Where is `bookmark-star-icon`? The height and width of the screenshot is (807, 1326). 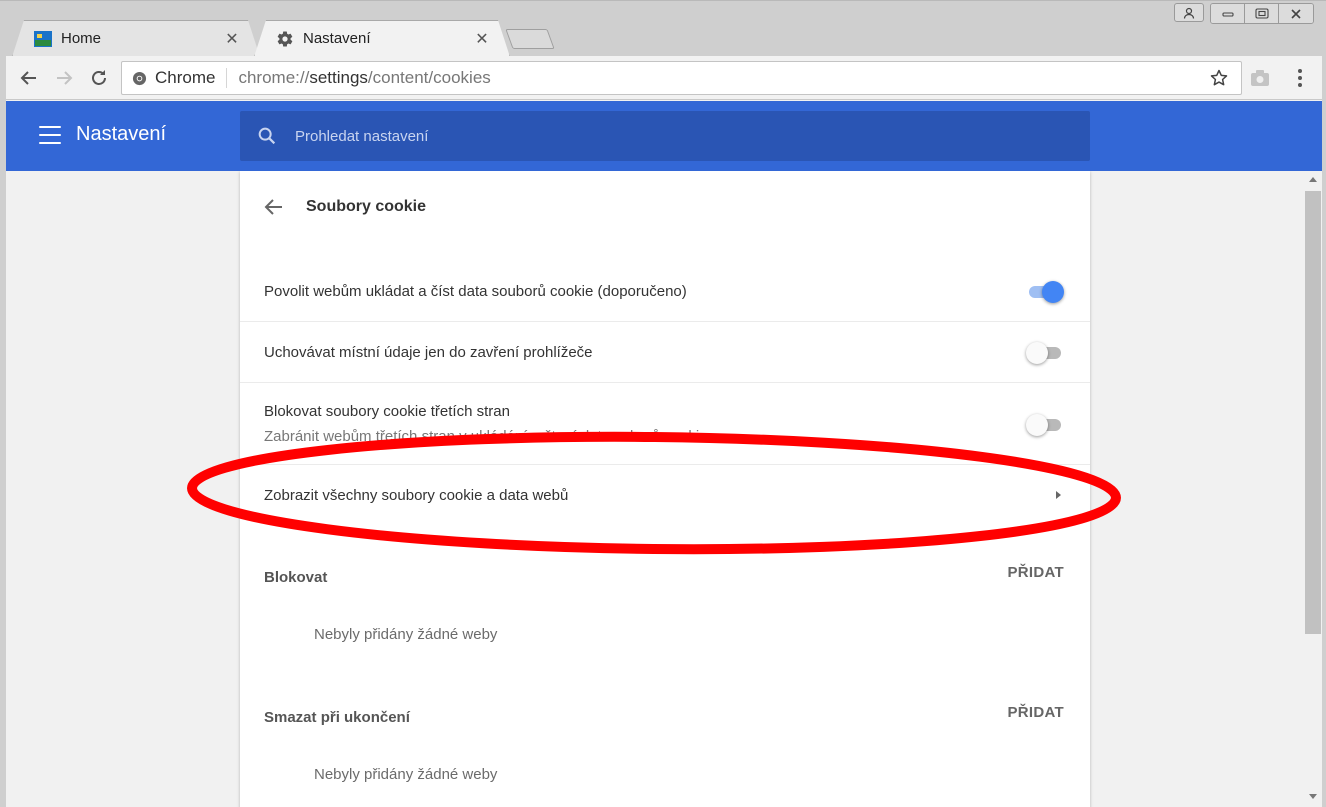 bookmark-star-icon is located at coordinates (1219, 78).